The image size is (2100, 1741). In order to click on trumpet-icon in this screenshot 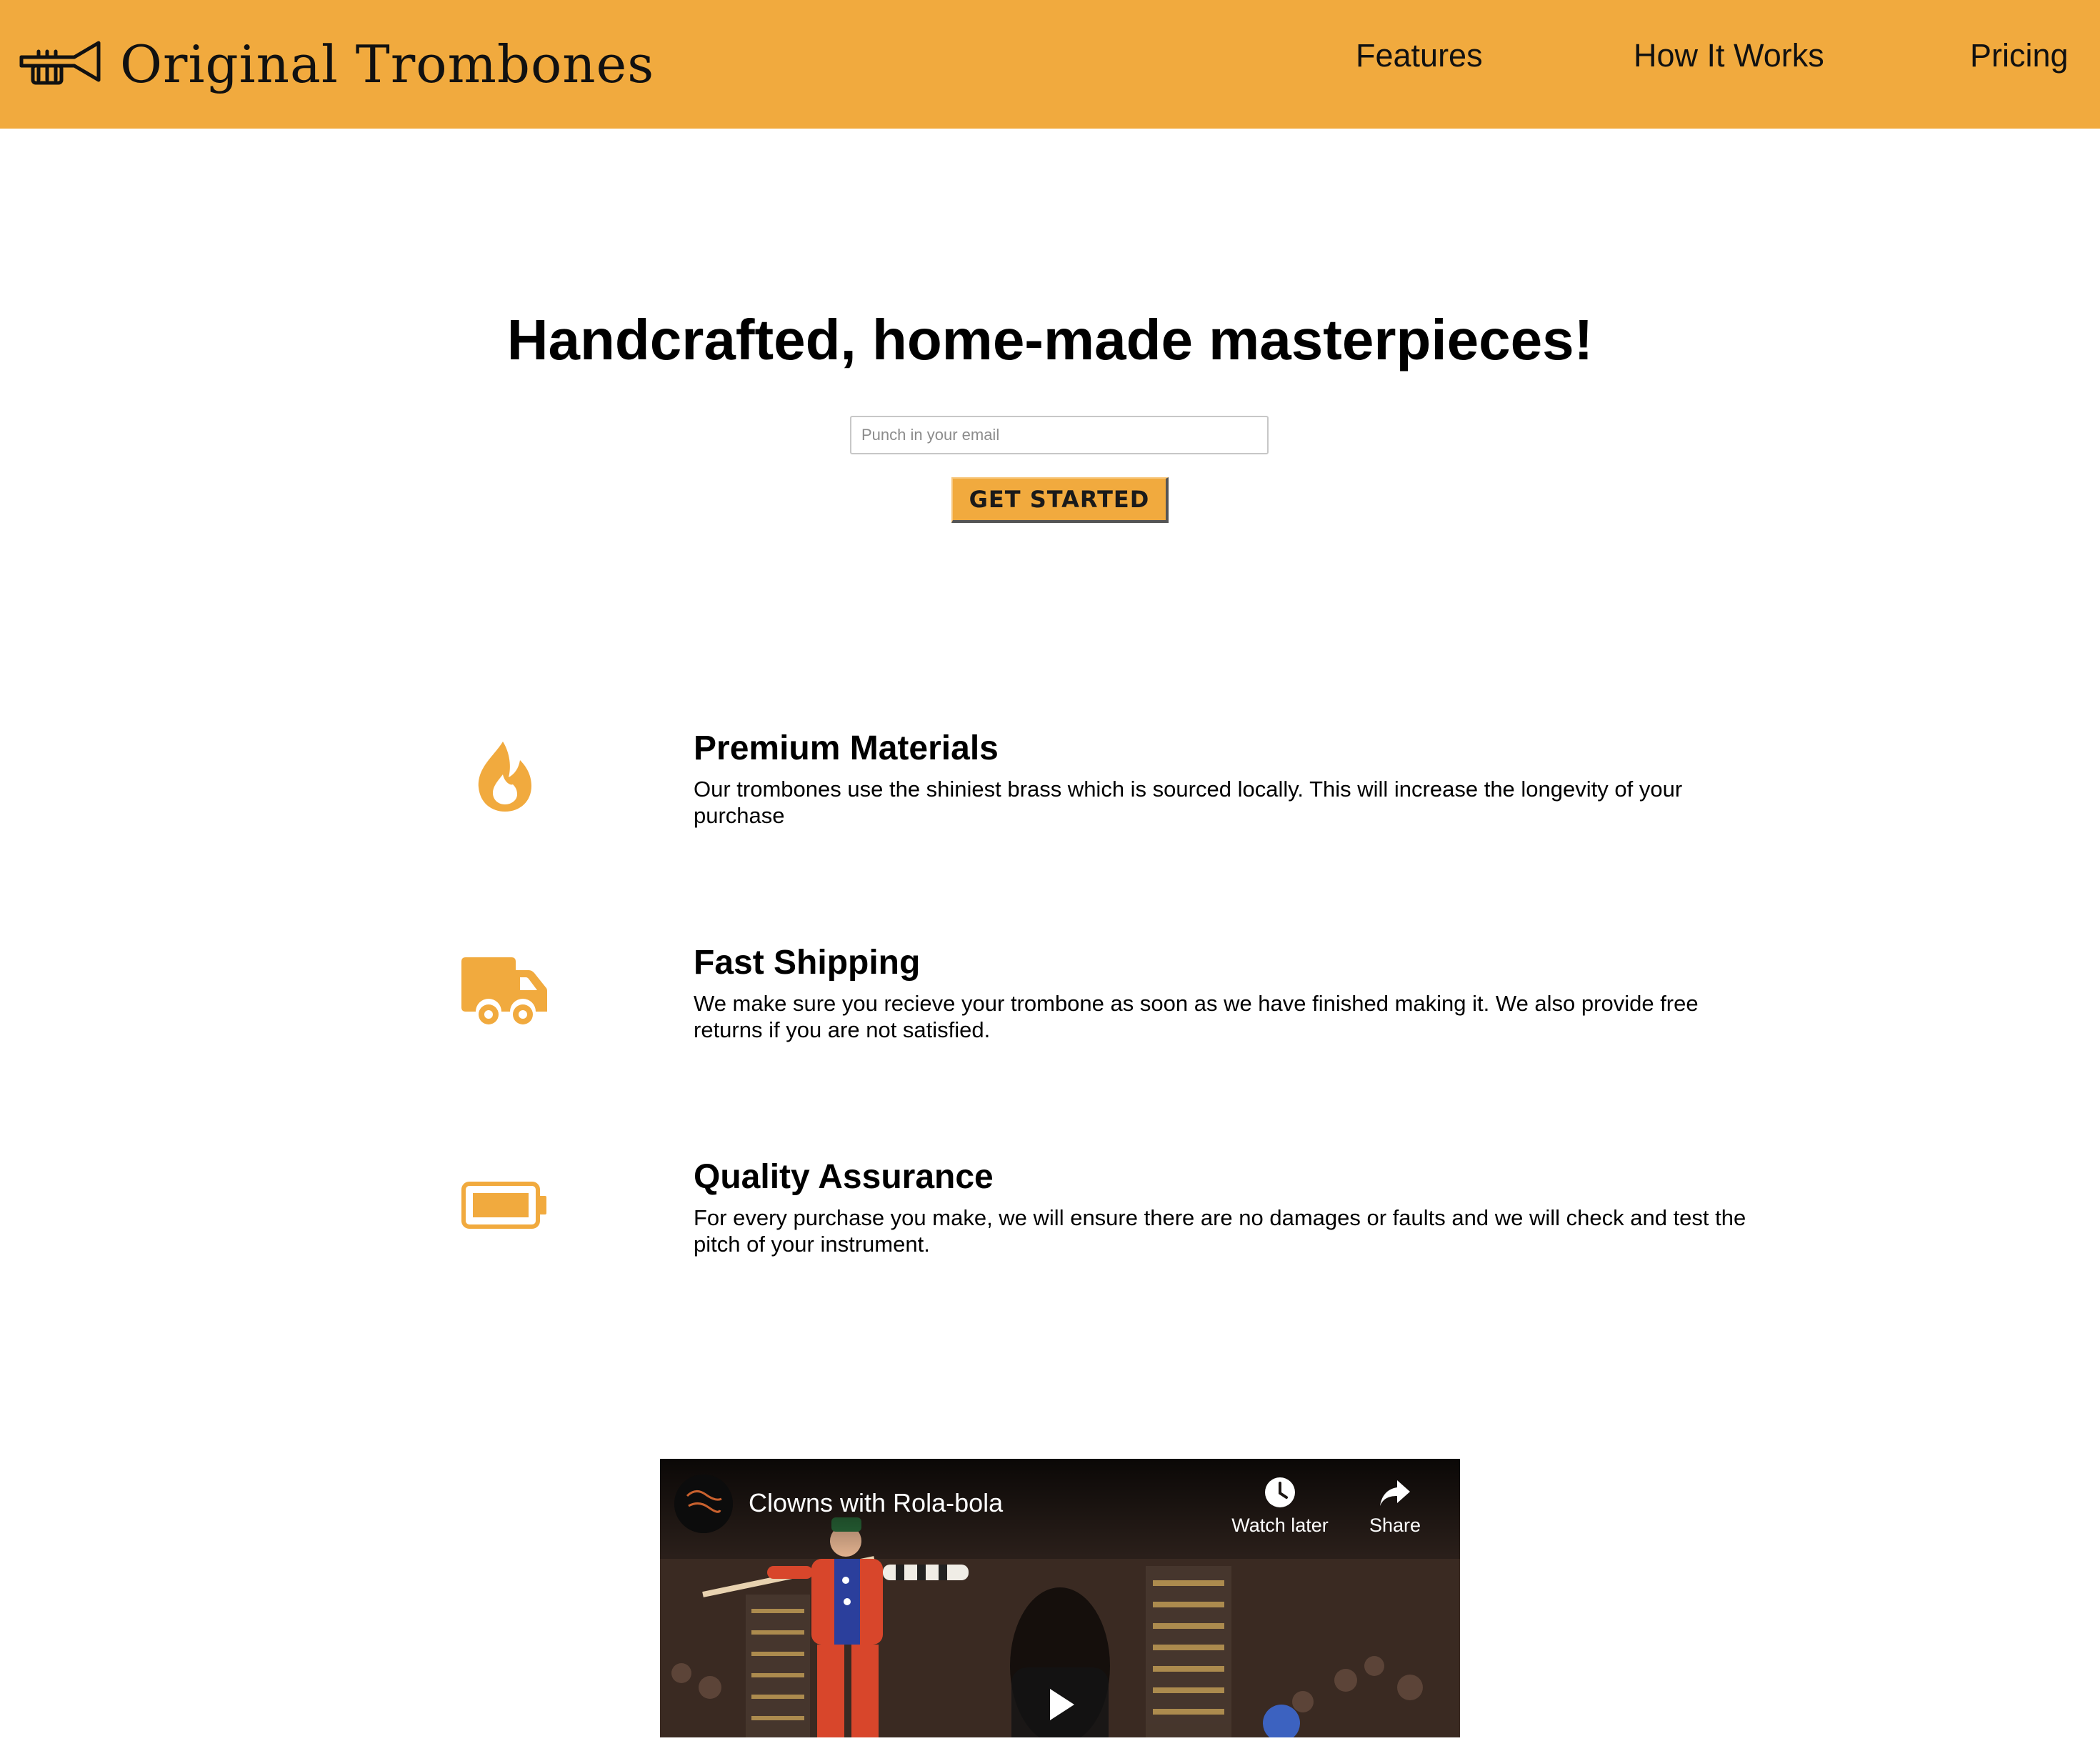, I will do `click(60, 63)`.